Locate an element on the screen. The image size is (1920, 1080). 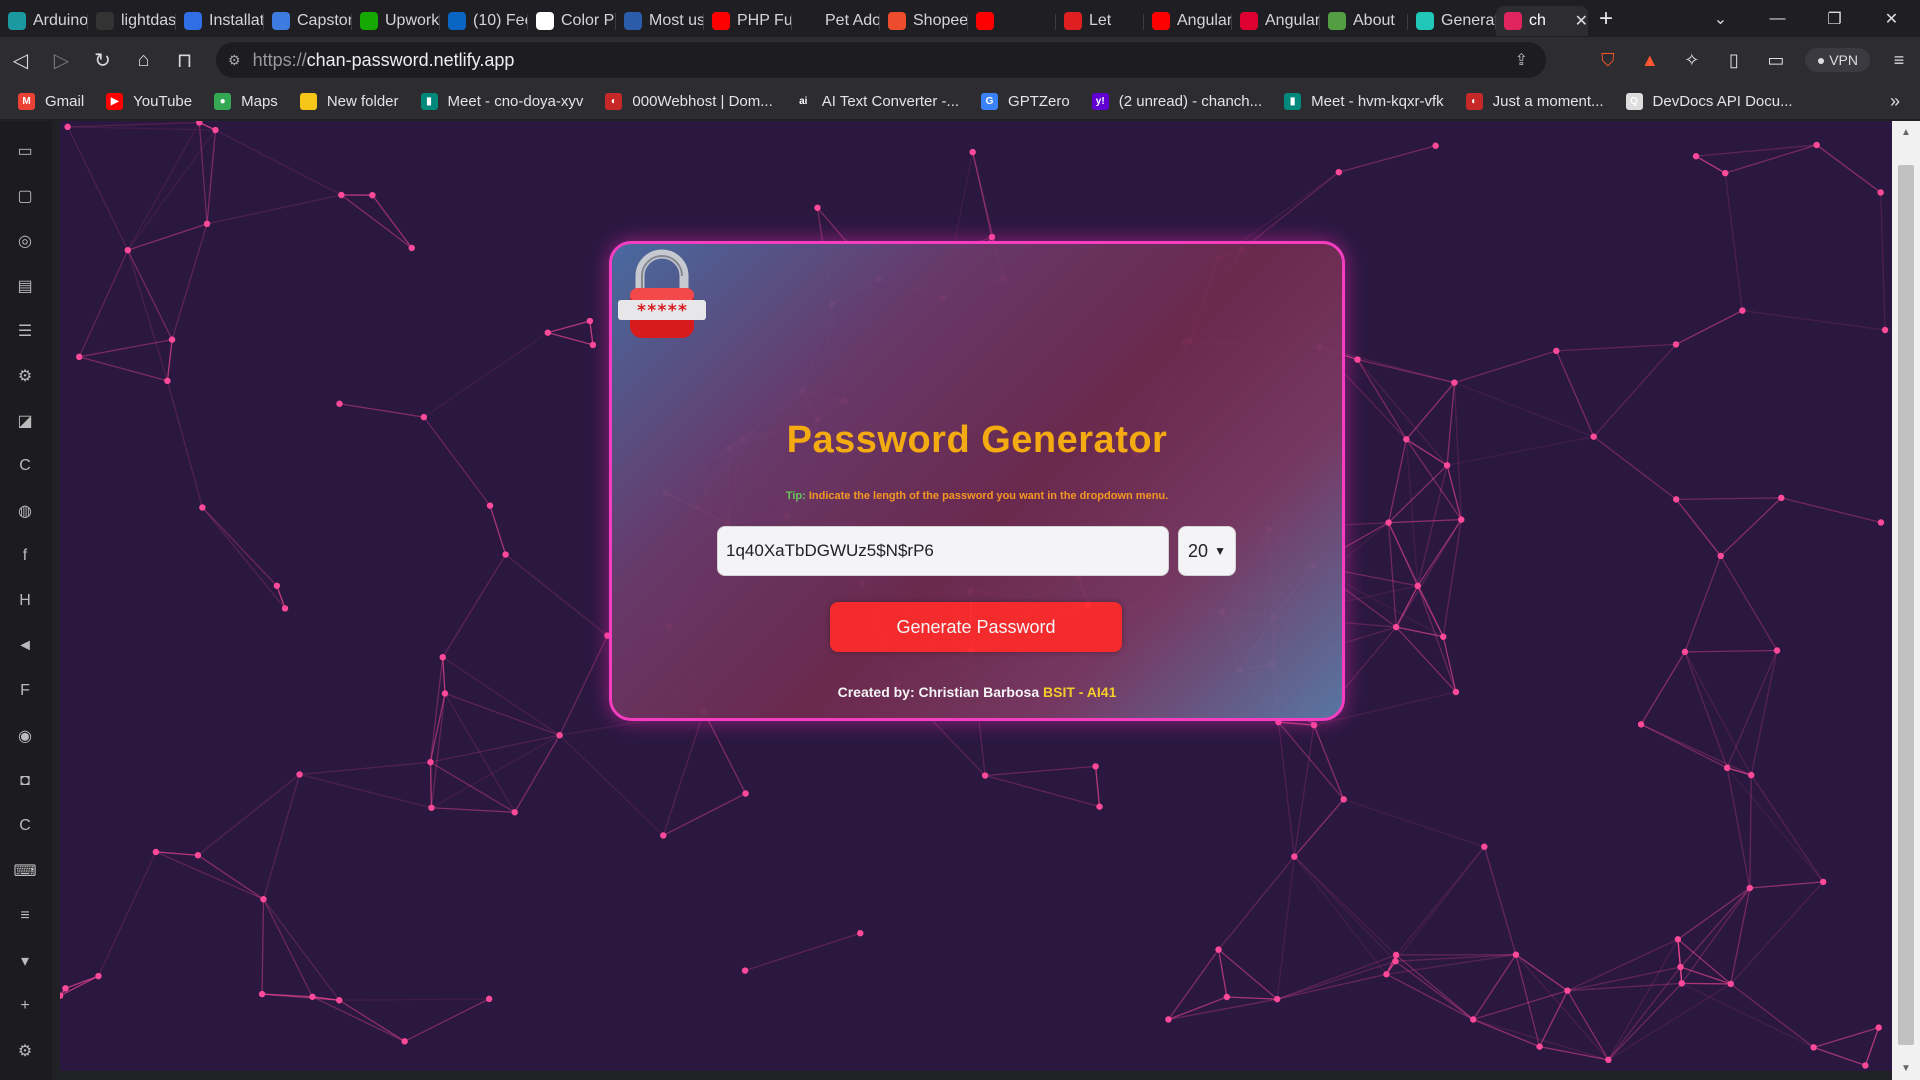
scroll-up-arrow-icon: ▲ is located at coordinates (1906, 132).